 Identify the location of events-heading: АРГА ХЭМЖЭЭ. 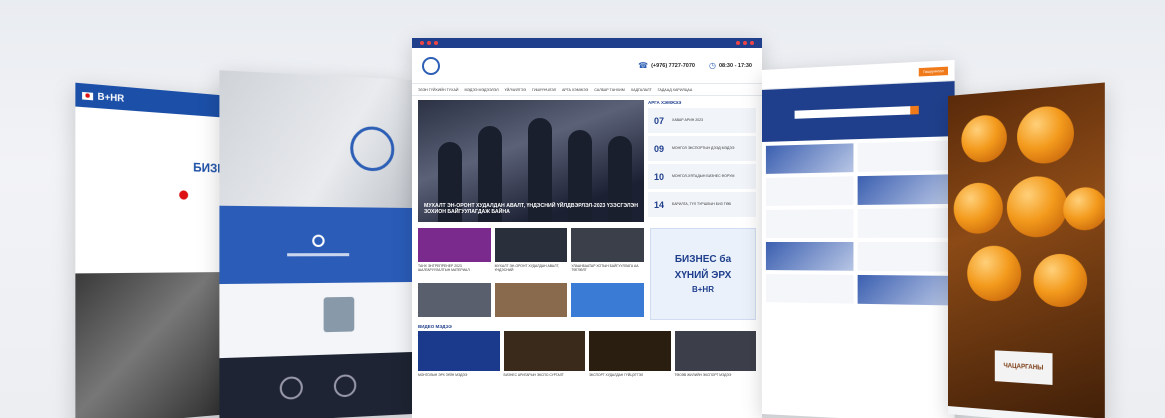
(665, 102).